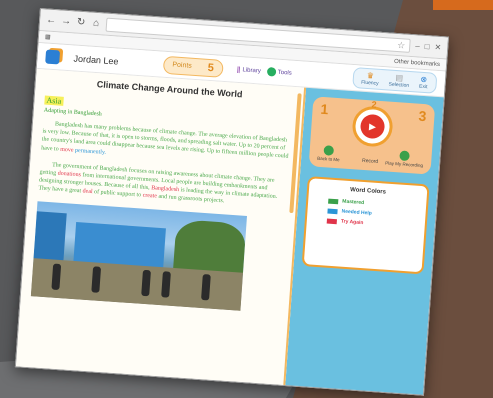  What do you see at coordinates (271, 71) in the screenshot?
I see `tools-icon` at bounding box center [271, 71].